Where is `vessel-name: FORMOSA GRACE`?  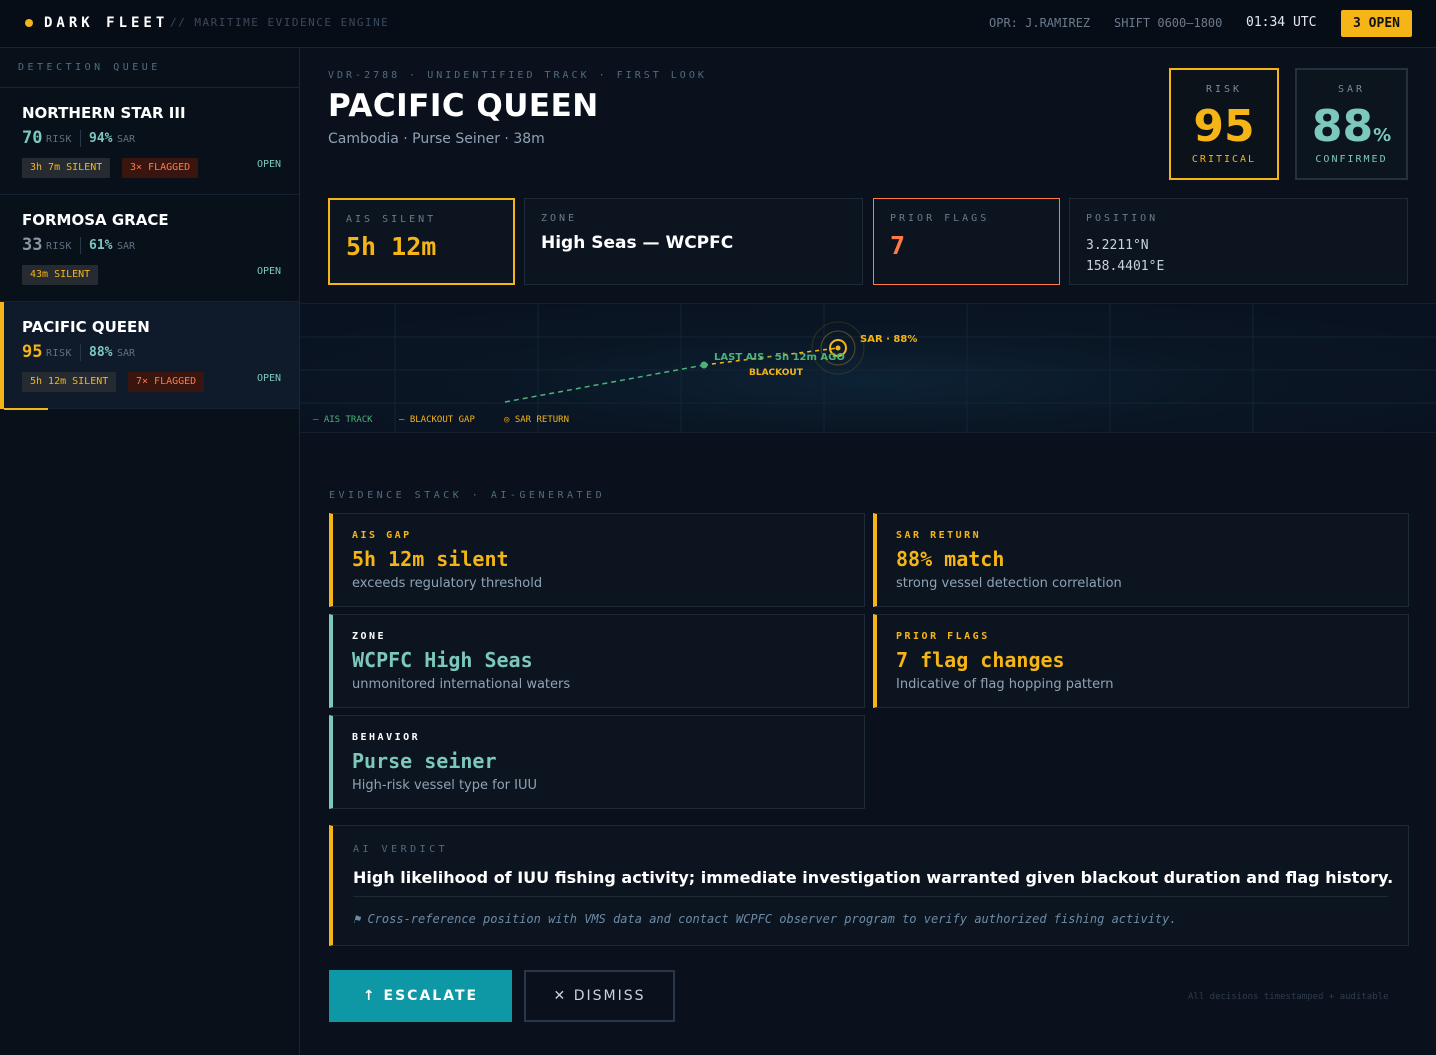
vessel-name: FORMOSA GRACE is located at coordinates (95, 220).